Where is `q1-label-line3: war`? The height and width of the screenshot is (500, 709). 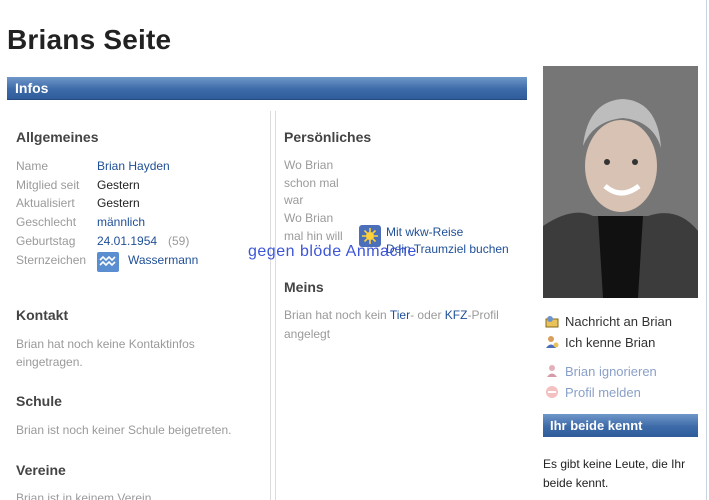
q1-label-line3: war is located at coordinates (294, 200).